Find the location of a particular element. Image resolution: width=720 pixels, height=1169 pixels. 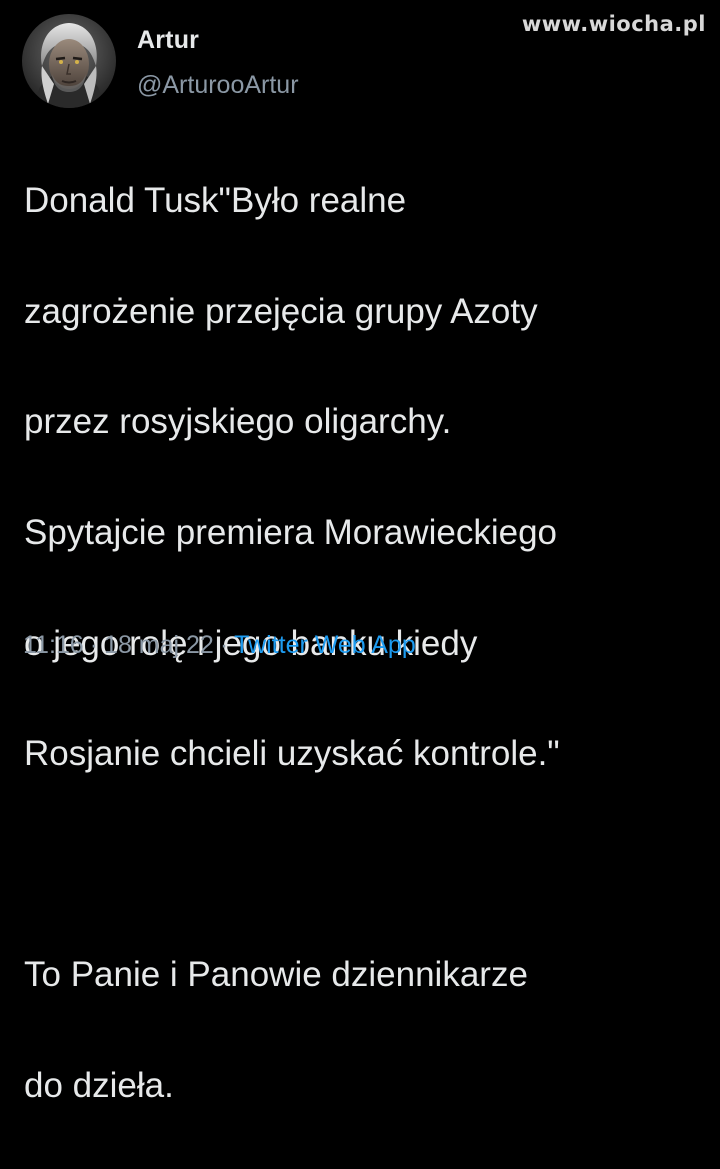

tweet-time: 11:16 is located at coordinates (53, 645).